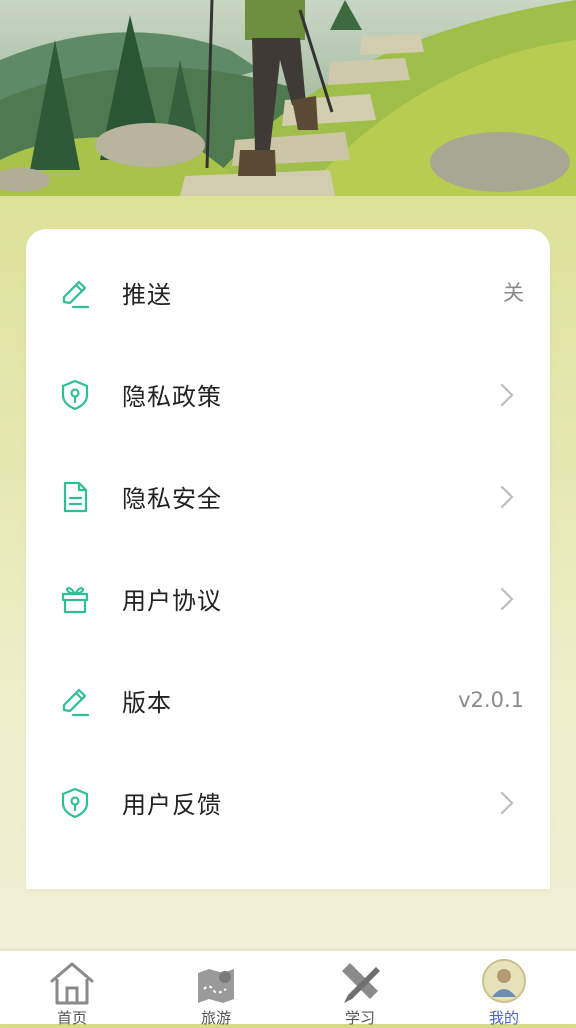 The height and width of the screenshot is (1028, 576). I want to click on home-icon, so click(72, 983).